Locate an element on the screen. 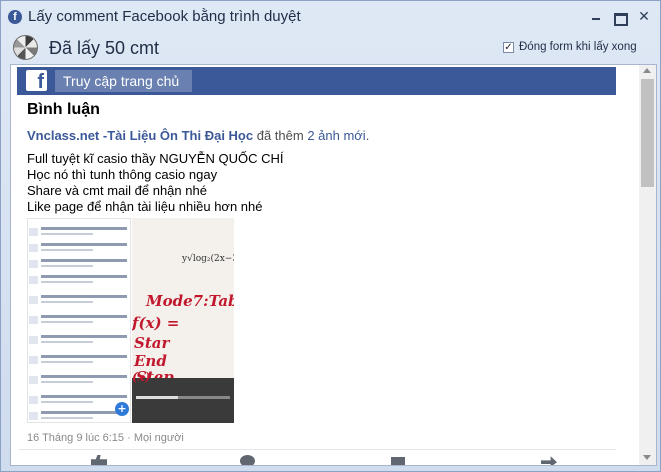 The width and height of the screenshot is (661, 472). photo-handwriting: (x) is located at coordinates (141, 377).